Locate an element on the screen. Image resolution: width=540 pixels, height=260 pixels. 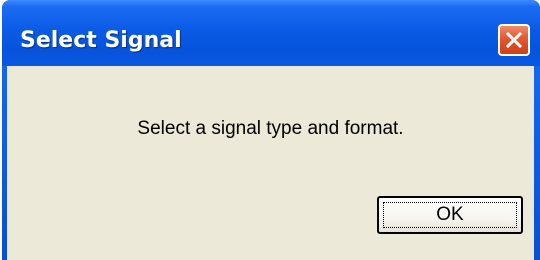
dialog-message: Select a signal type and format. is located at coordinates (270, 128).